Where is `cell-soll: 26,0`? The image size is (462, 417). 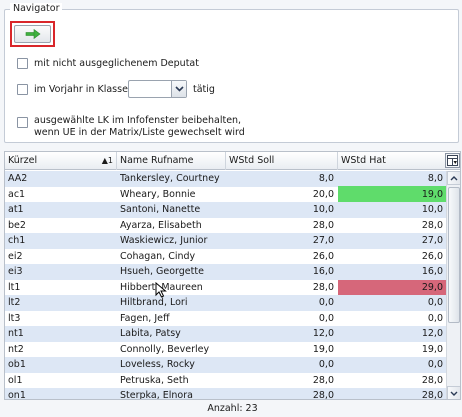 cell-soll: 26,0 is located at coordinates (323, 256).